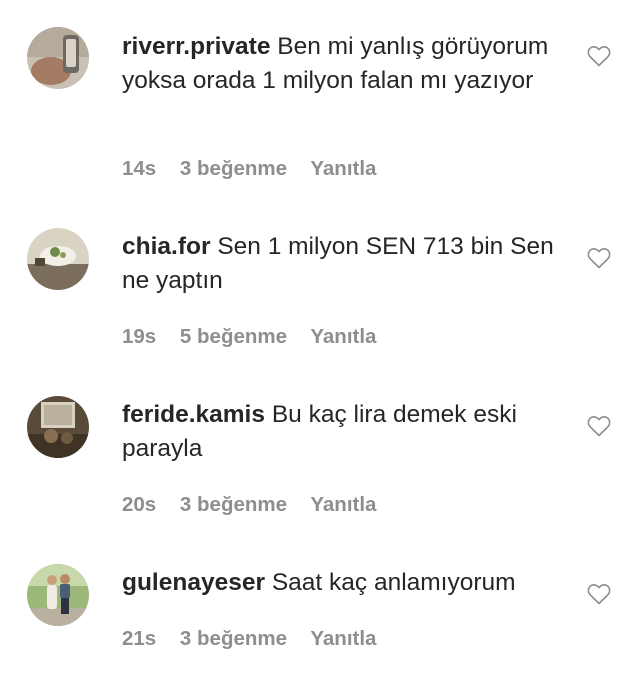 This screenshot has width=635, height=688. I want to click on comment-meta: 20s 3 beğenme Yanıtla, so click(258, 505).